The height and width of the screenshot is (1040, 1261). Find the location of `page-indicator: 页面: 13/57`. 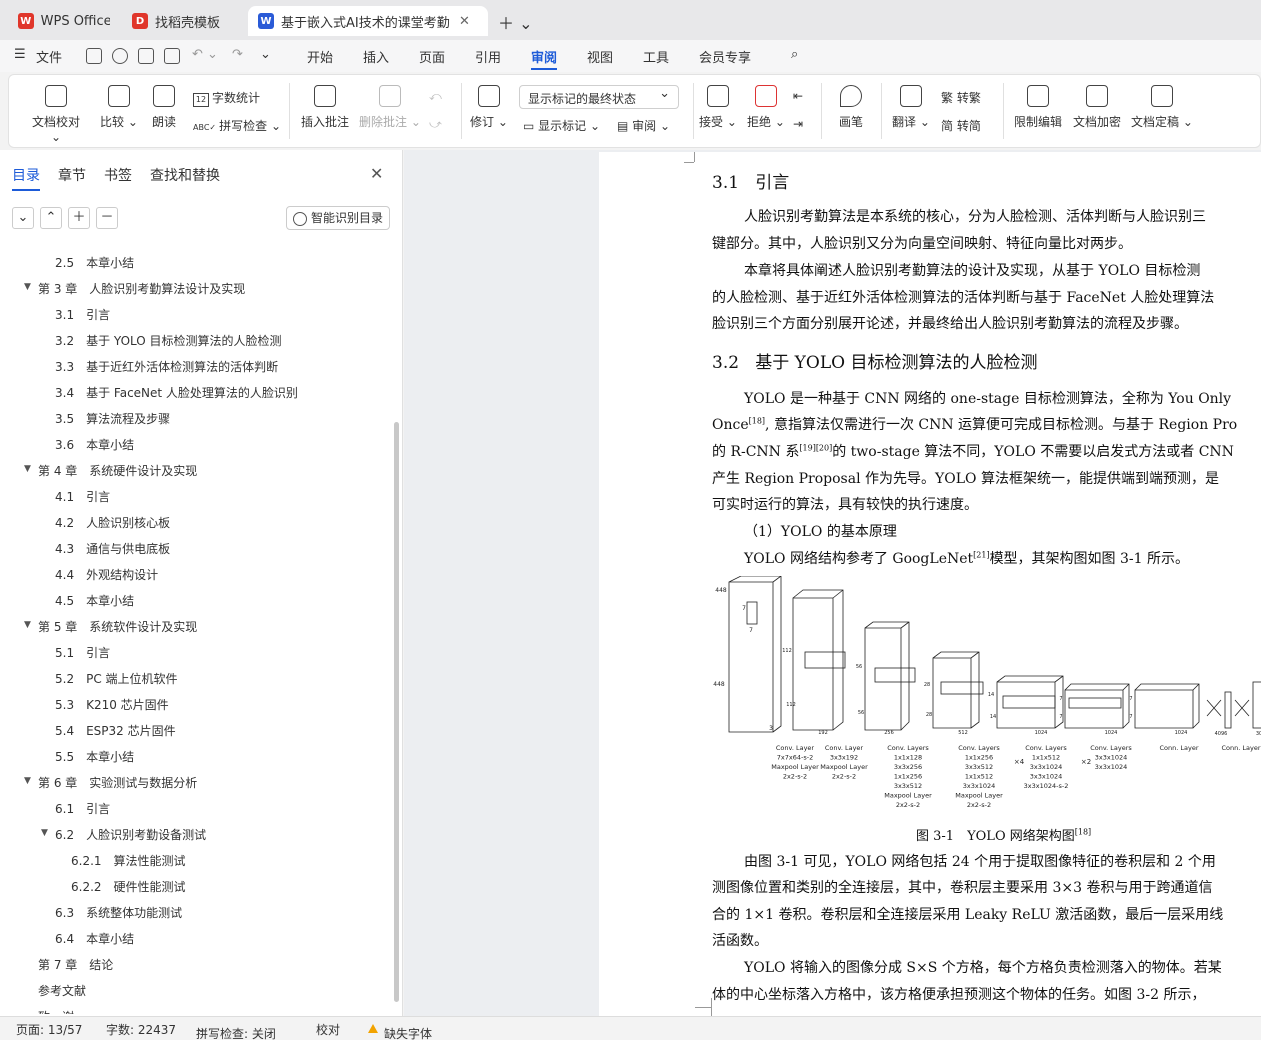

page-indicator: 页面: 13/57 is located at coordinates (49, 1029).